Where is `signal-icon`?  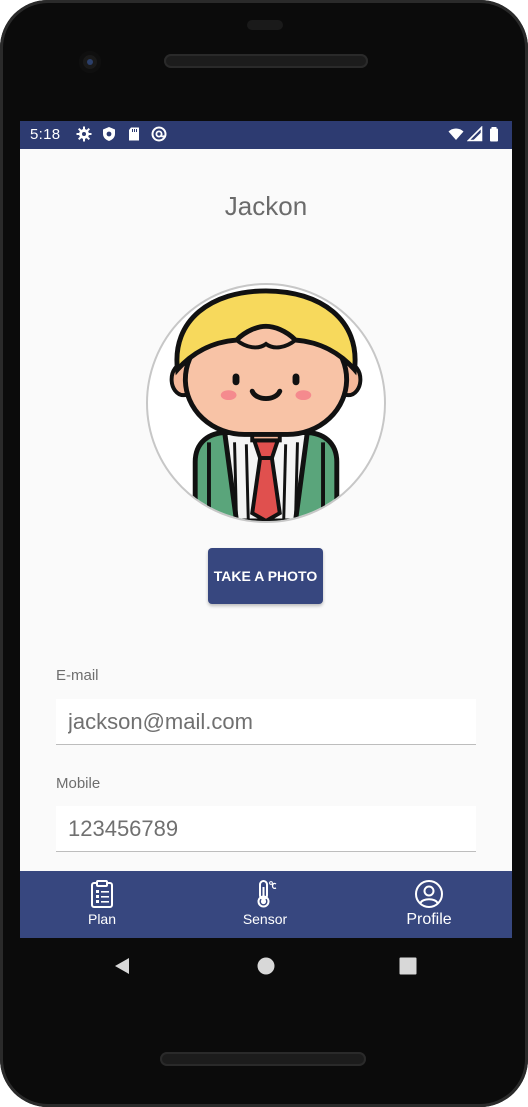 signal-icon is located at coordinates (475, 134).